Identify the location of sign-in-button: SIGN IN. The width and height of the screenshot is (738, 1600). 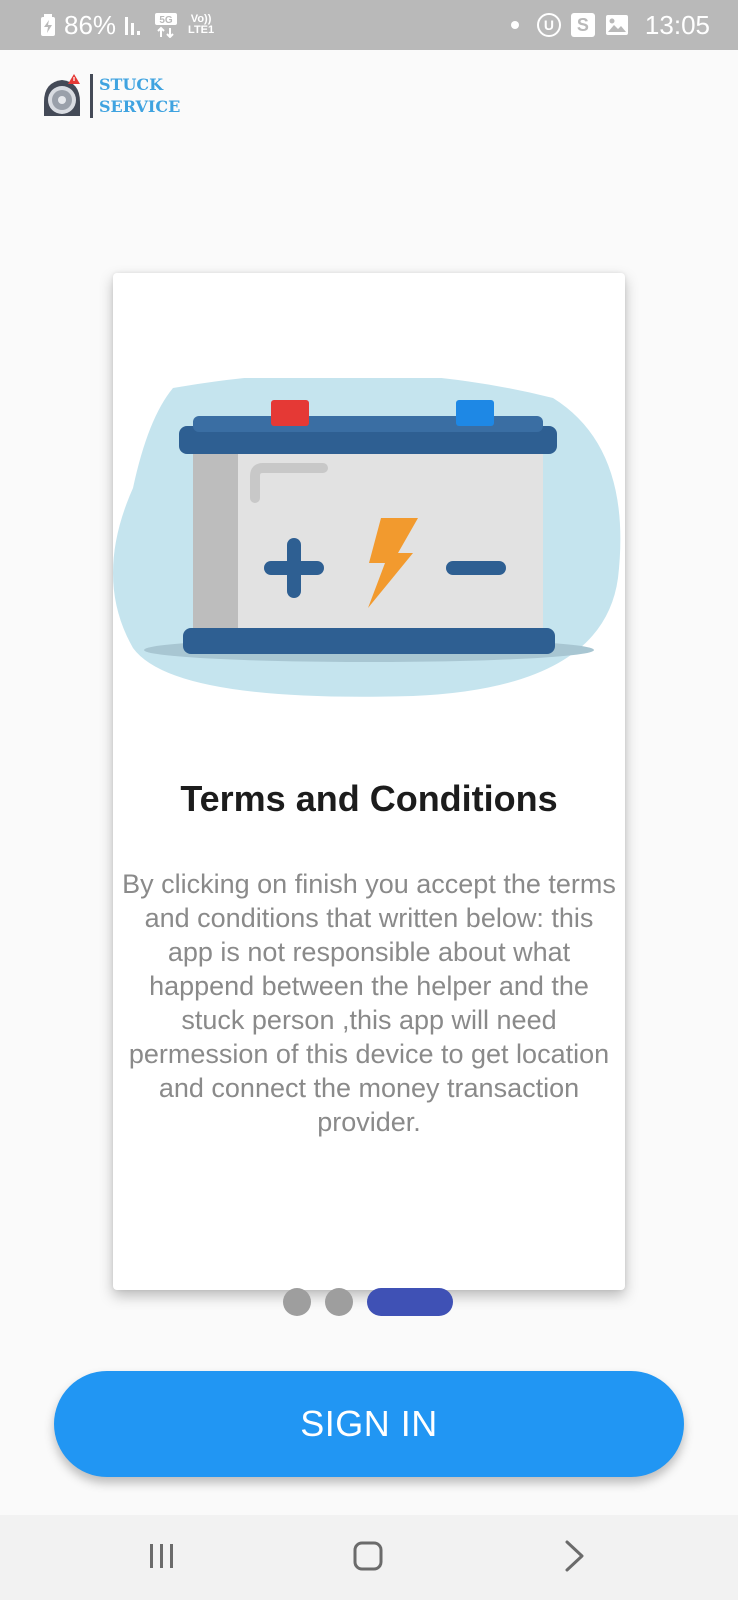
(369, 1424).